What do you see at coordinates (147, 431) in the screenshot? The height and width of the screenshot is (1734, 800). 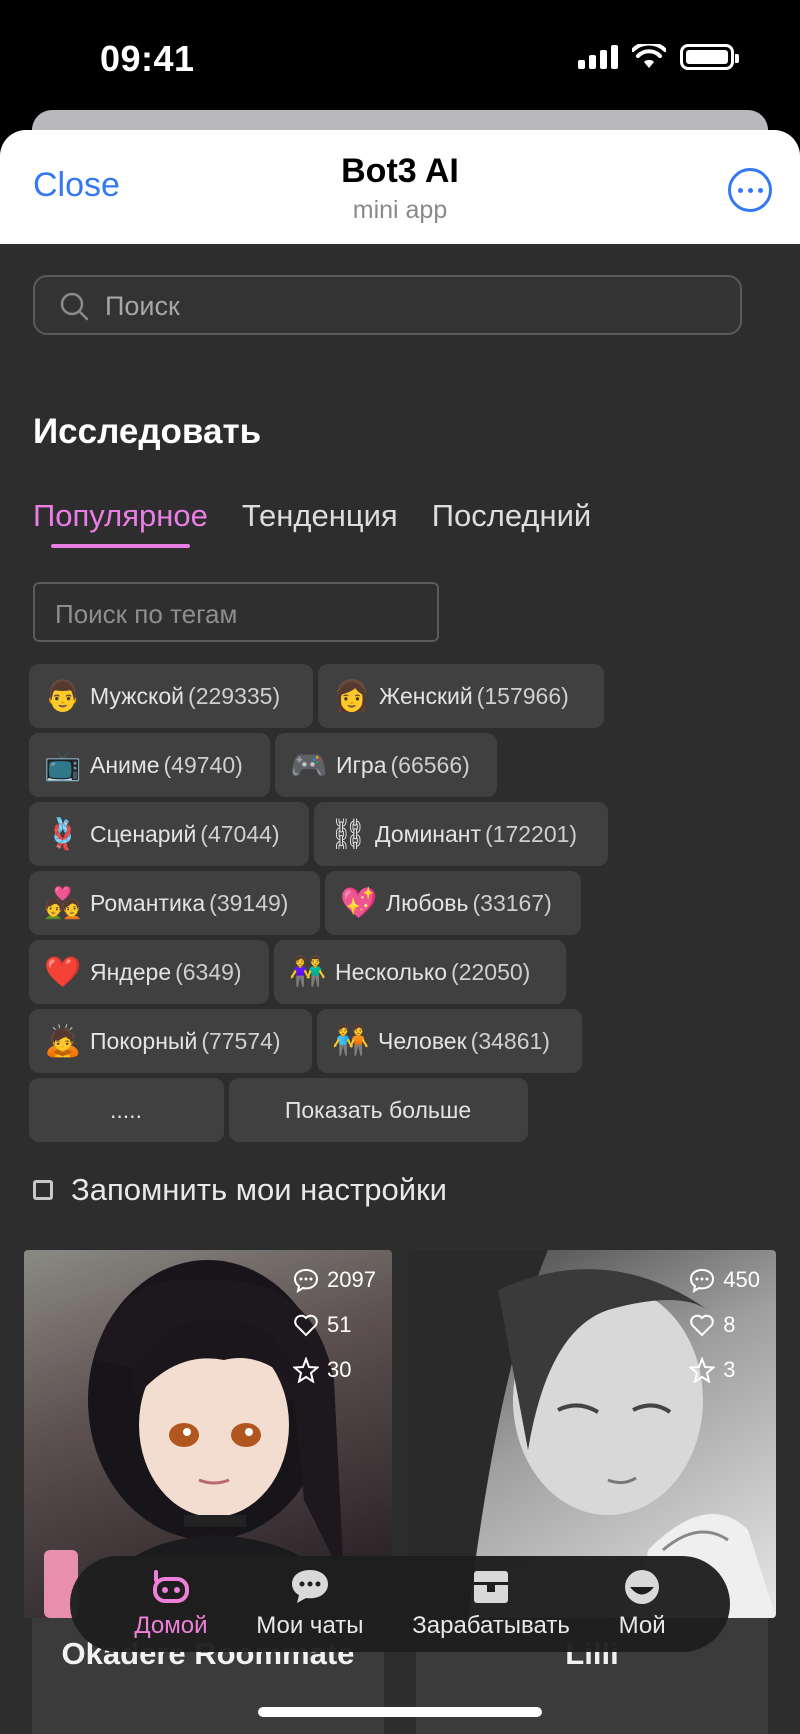 I see `section-title: Исследовать` at bounding box center [147, 431].